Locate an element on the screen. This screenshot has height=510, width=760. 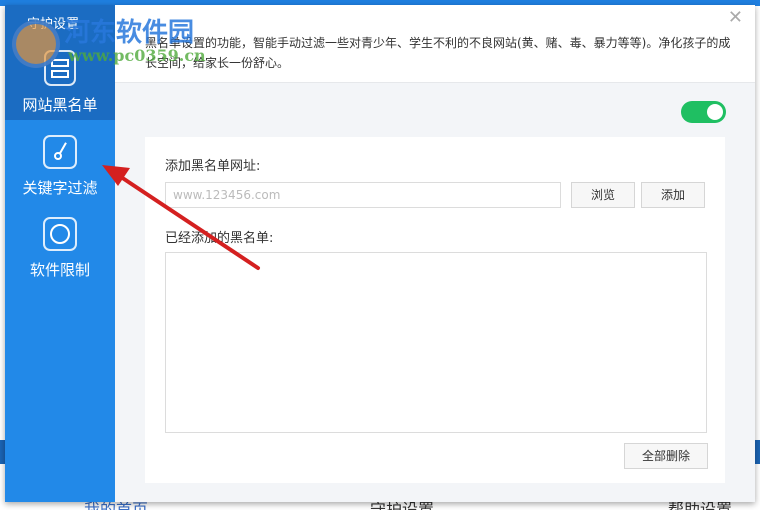
red-arrow-annotation is located at coordinates (181, 217).